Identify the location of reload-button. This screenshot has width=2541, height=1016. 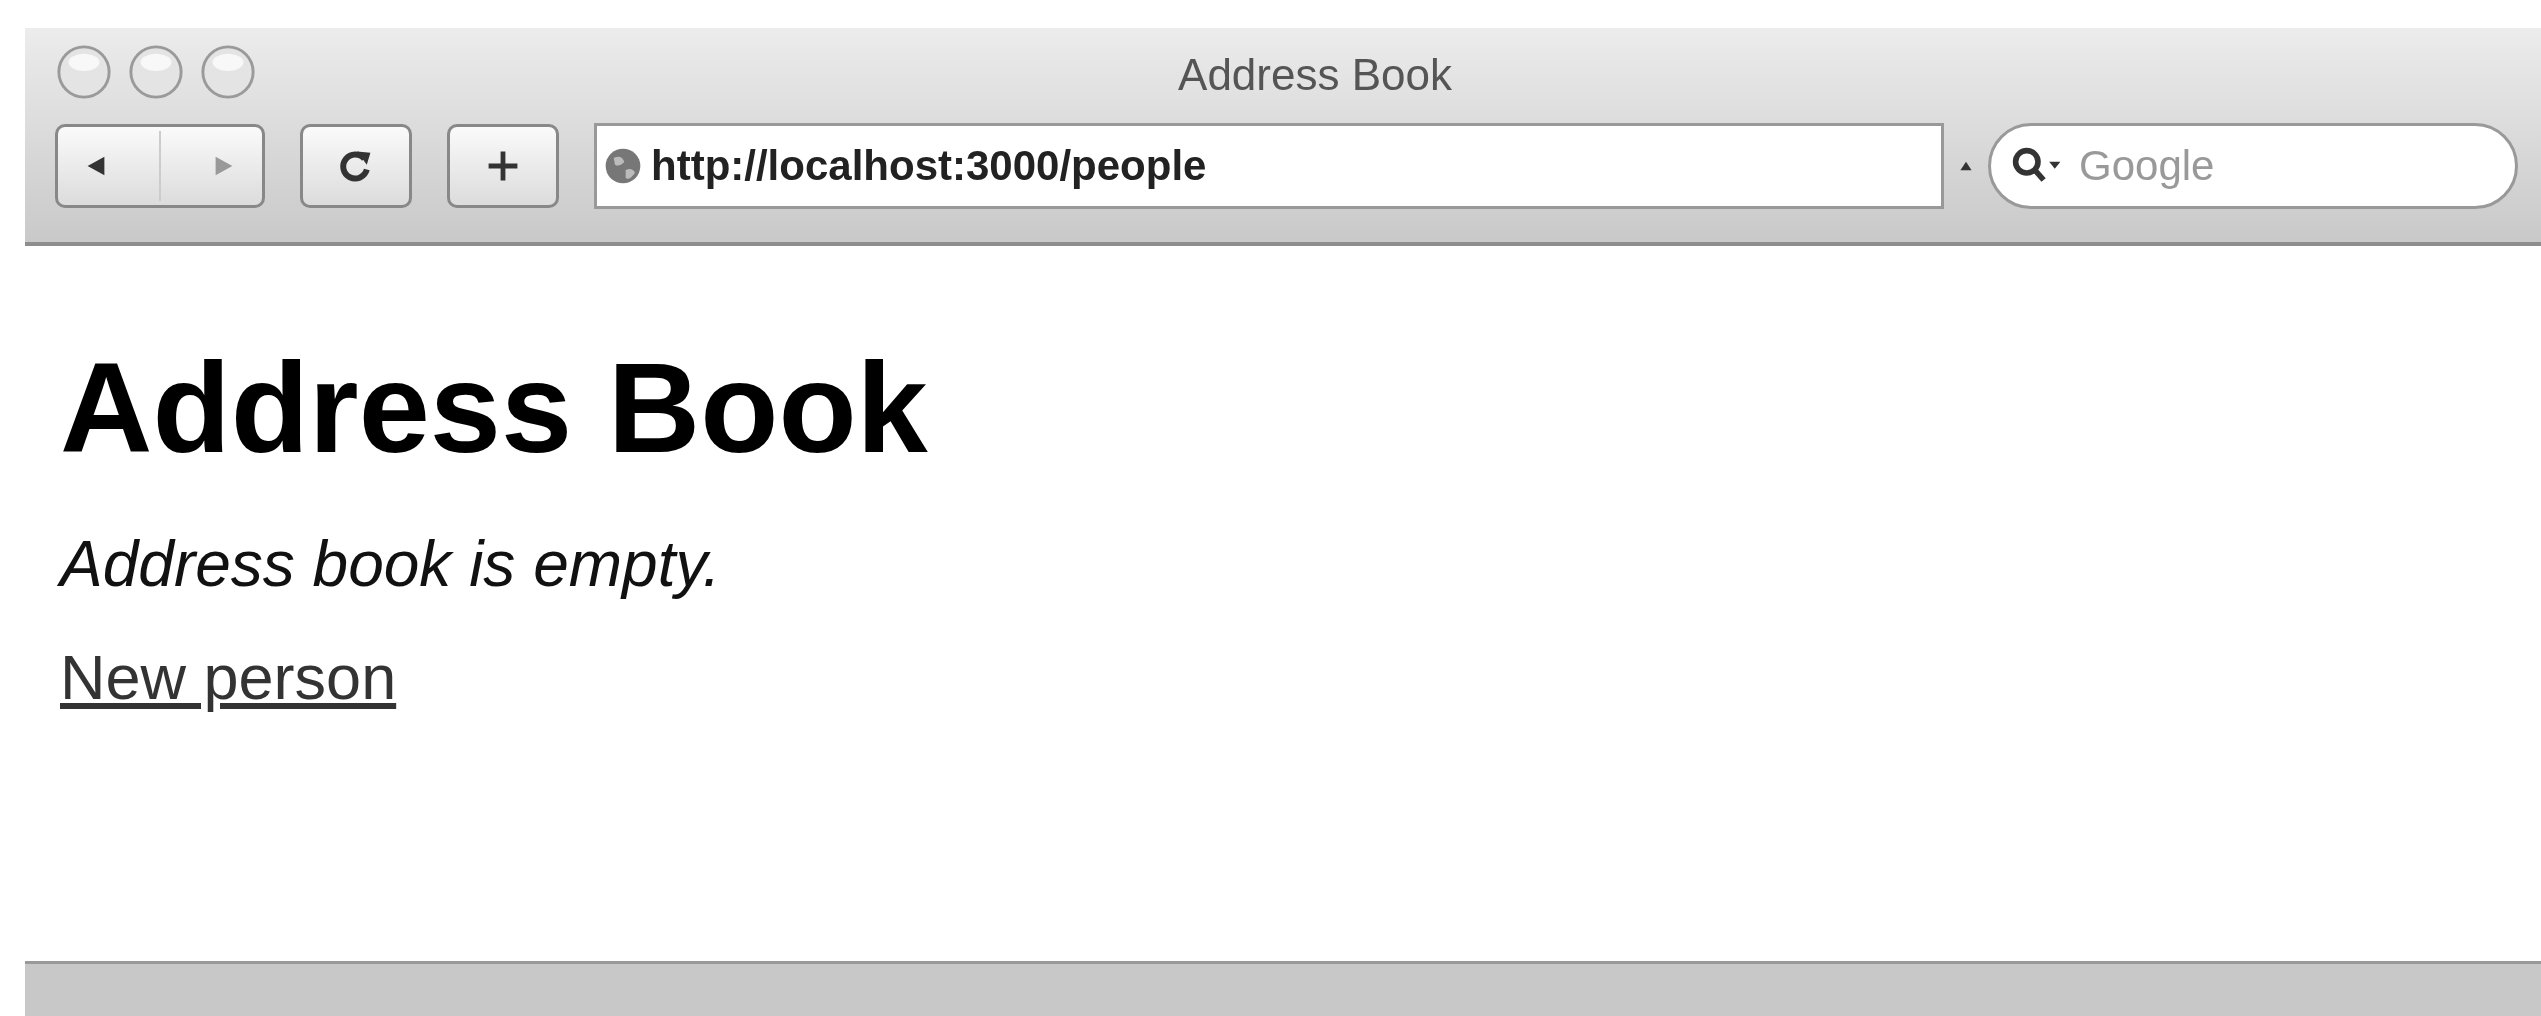
(356, 166).